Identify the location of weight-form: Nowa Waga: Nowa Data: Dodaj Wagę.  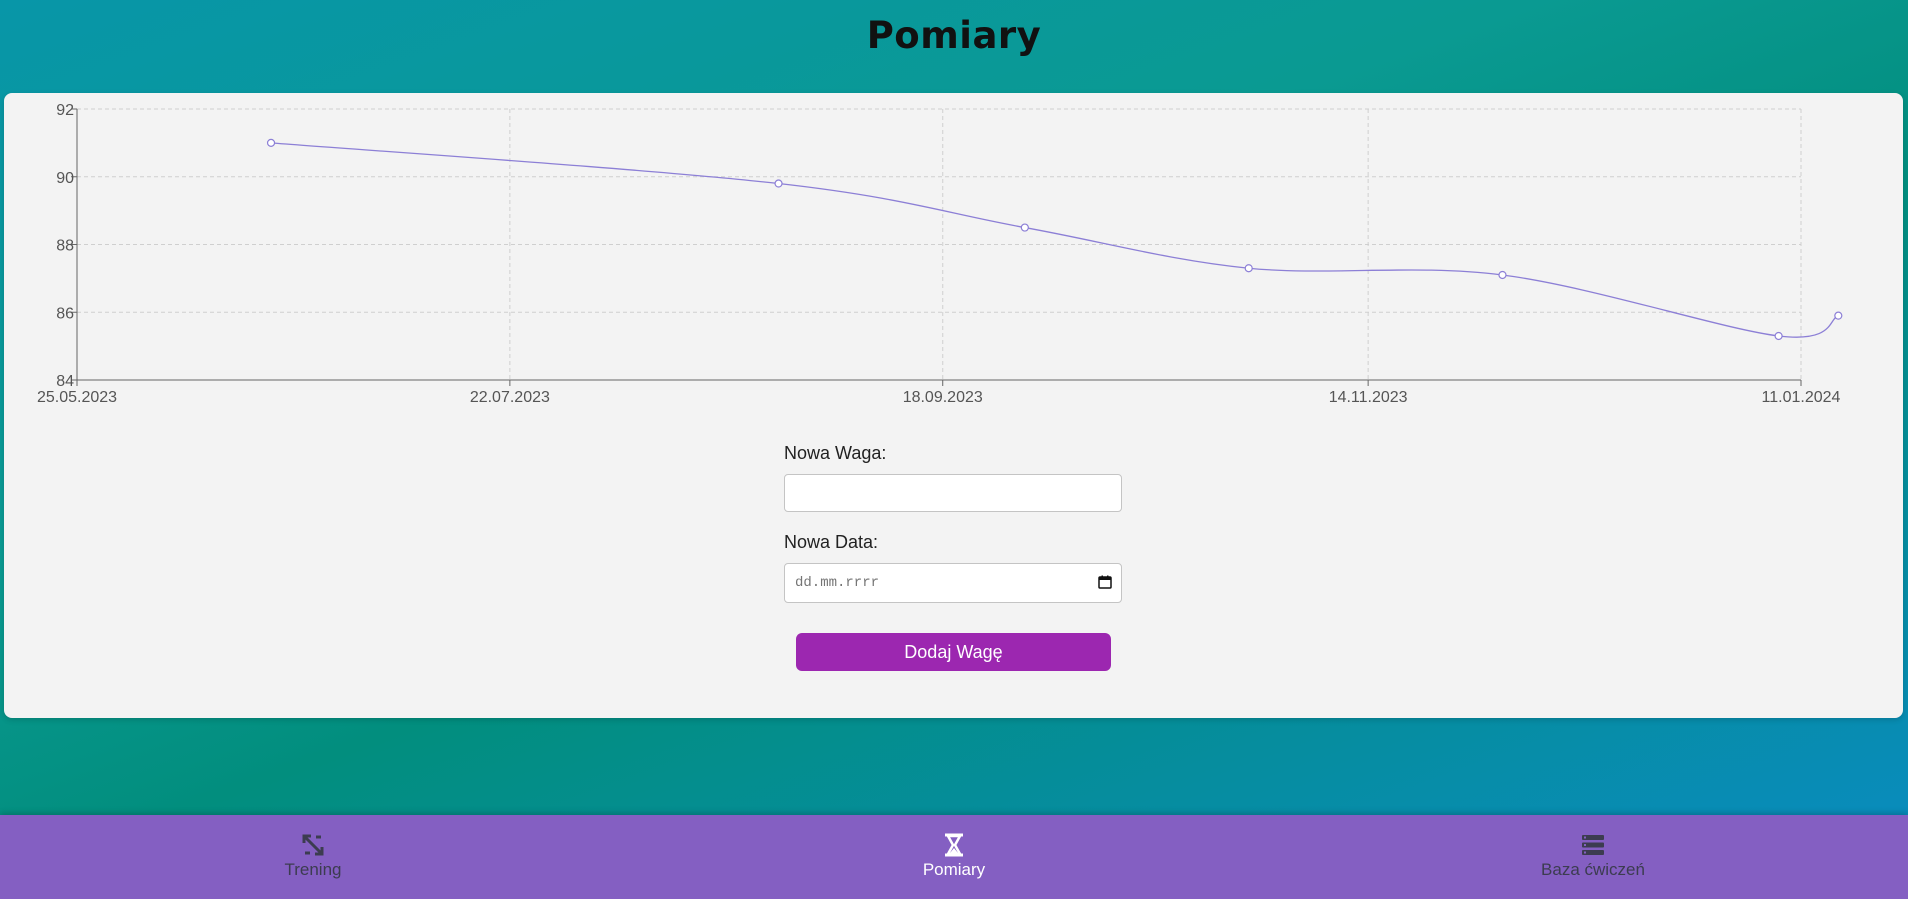
(954, 557).